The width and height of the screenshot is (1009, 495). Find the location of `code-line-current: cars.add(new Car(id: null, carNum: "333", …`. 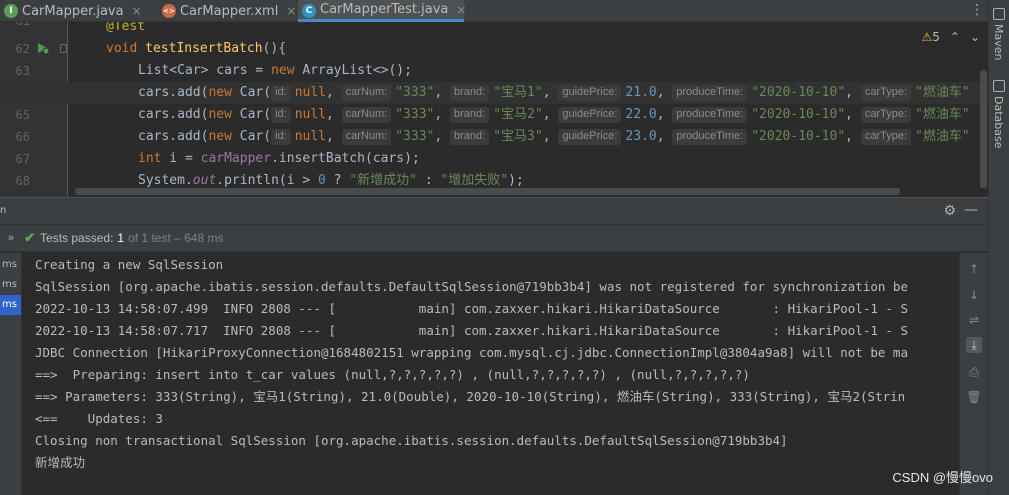

code-line-current: cars.add(new Car(id: null, carNum: "333", … is located at coordinates (494, 93).